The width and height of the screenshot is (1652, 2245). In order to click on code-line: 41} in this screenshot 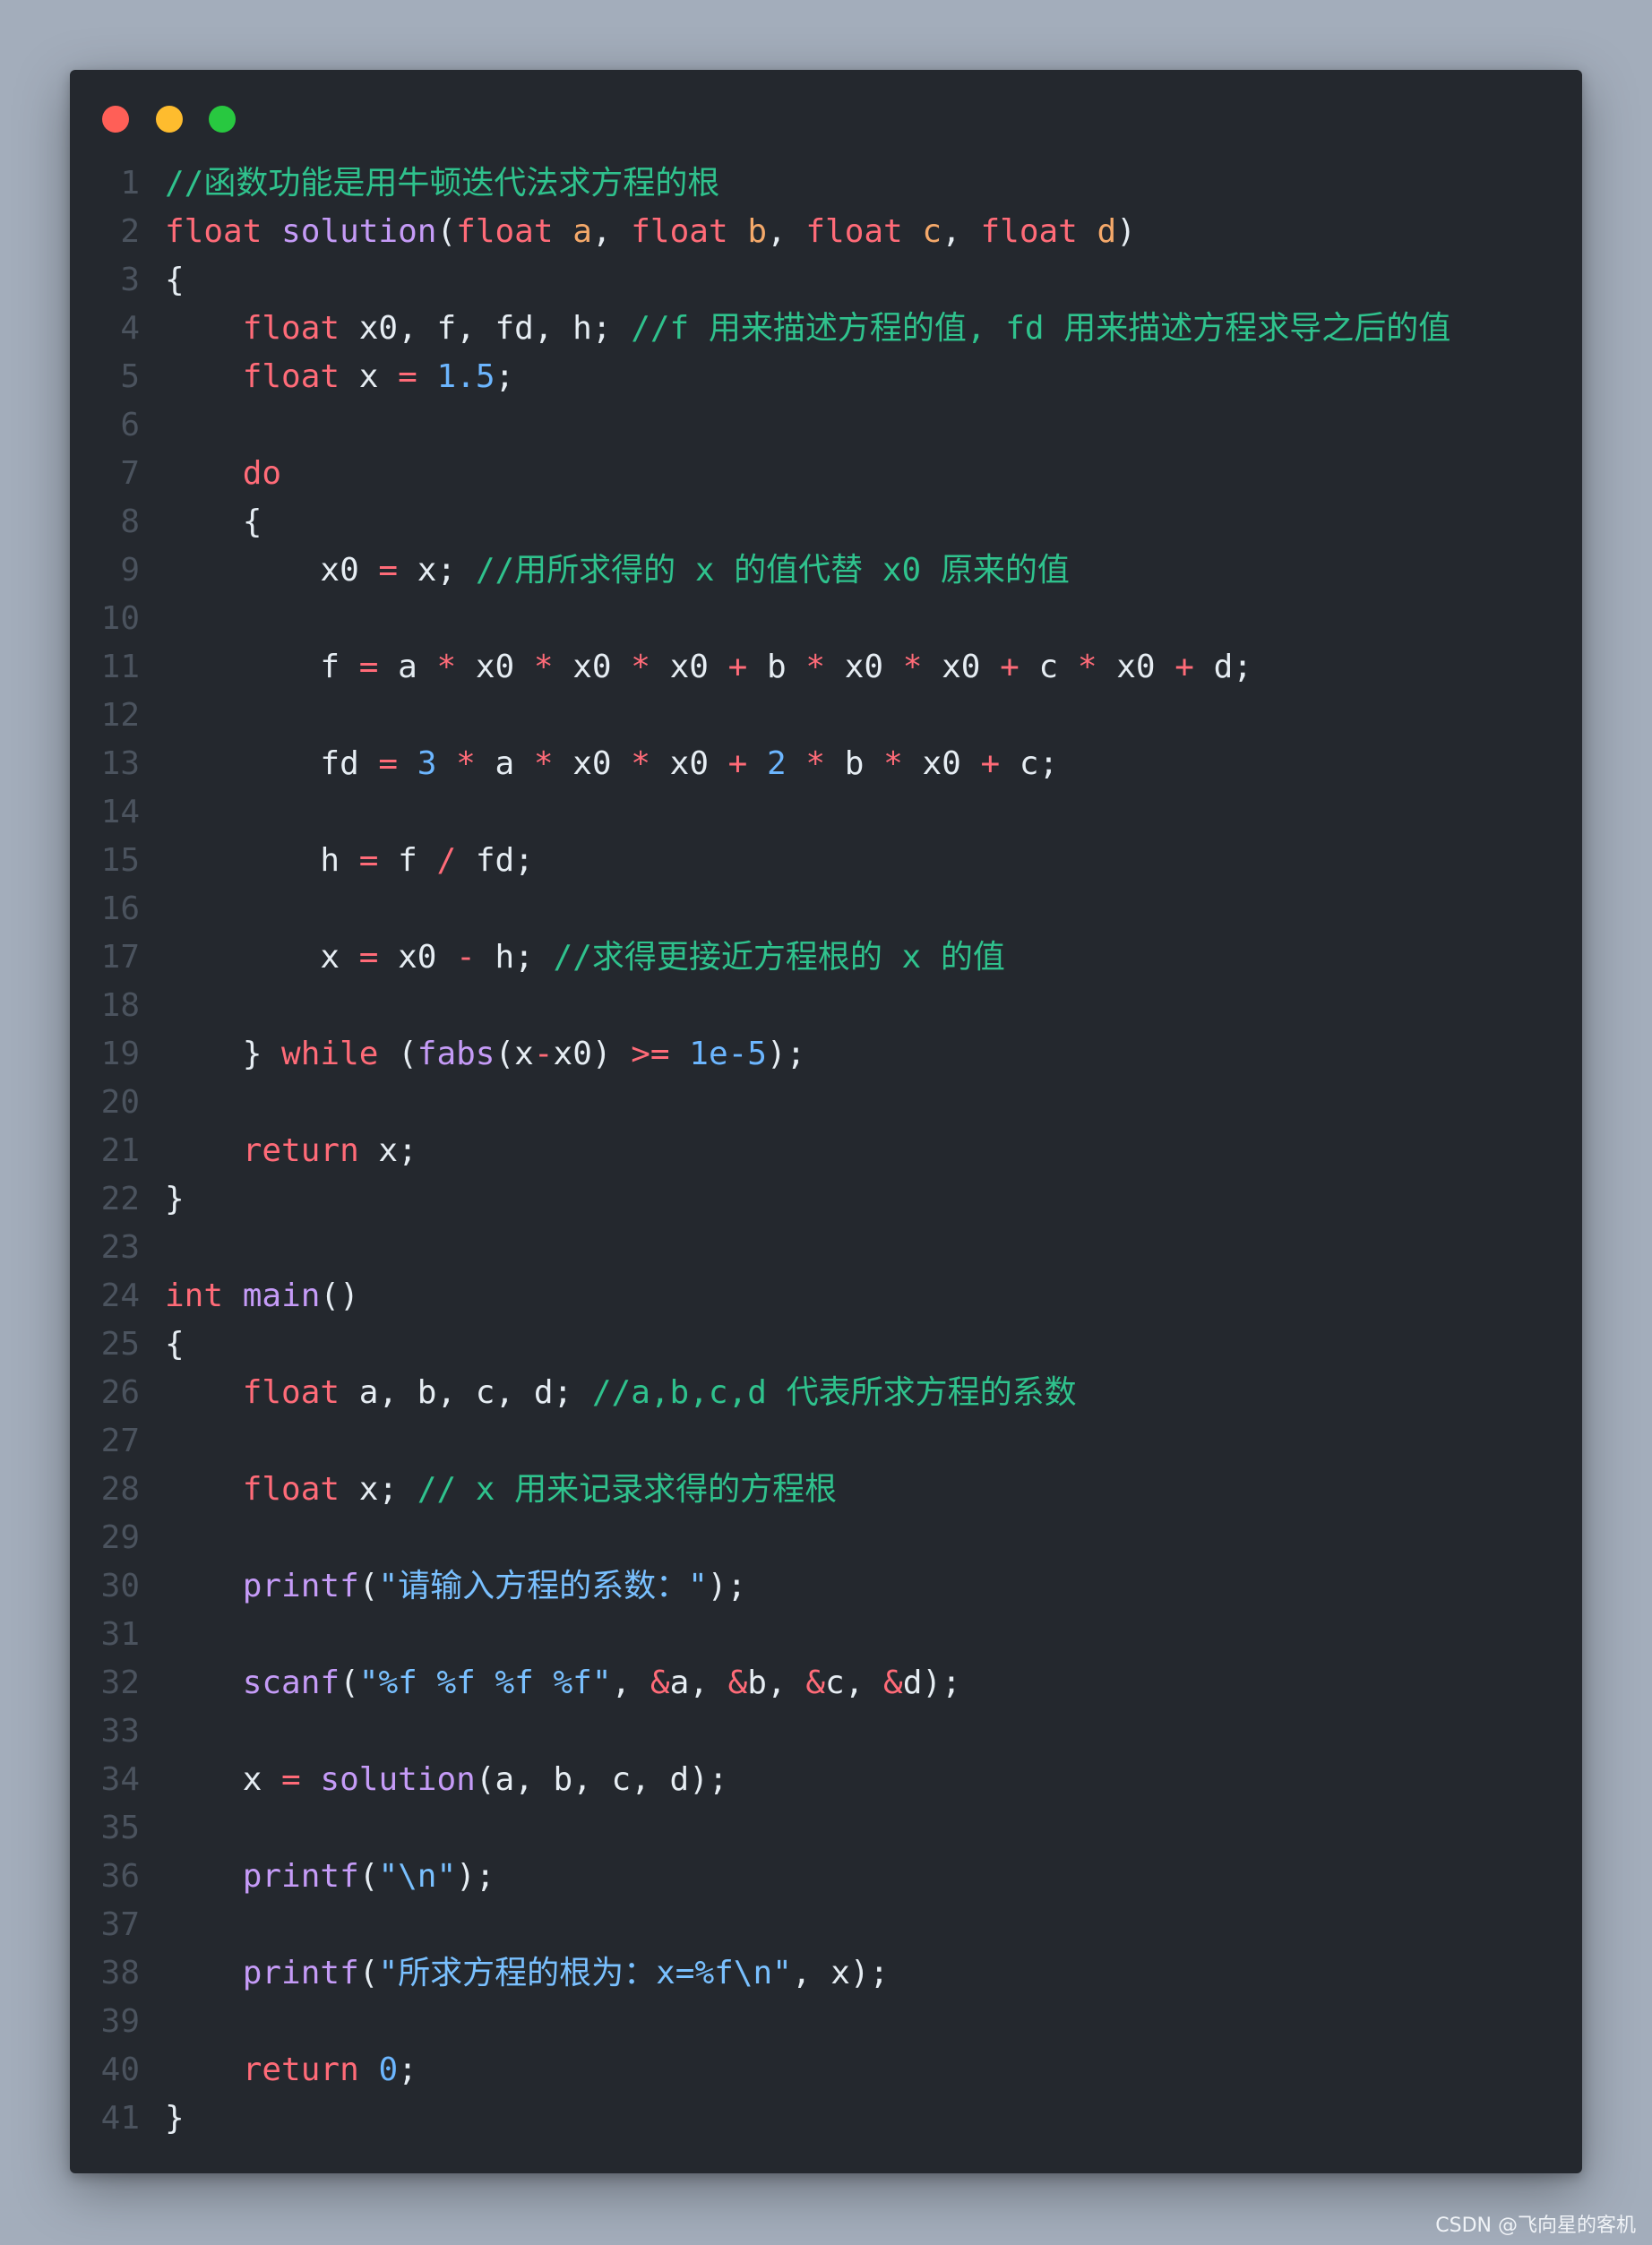, I will do `click(826, 2118)`.